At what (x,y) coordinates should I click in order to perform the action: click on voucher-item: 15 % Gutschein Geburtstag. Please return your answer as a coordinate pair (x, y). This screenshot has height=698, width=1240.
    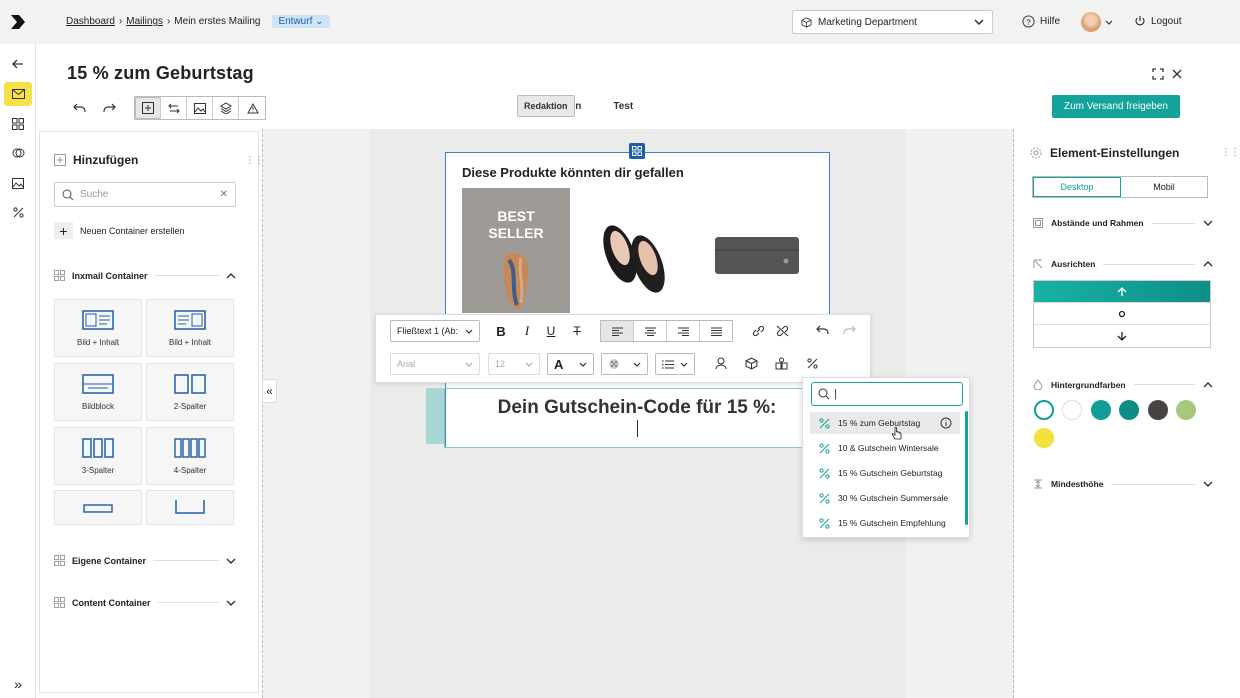
    Looking at the image, I should click on (885, 473).